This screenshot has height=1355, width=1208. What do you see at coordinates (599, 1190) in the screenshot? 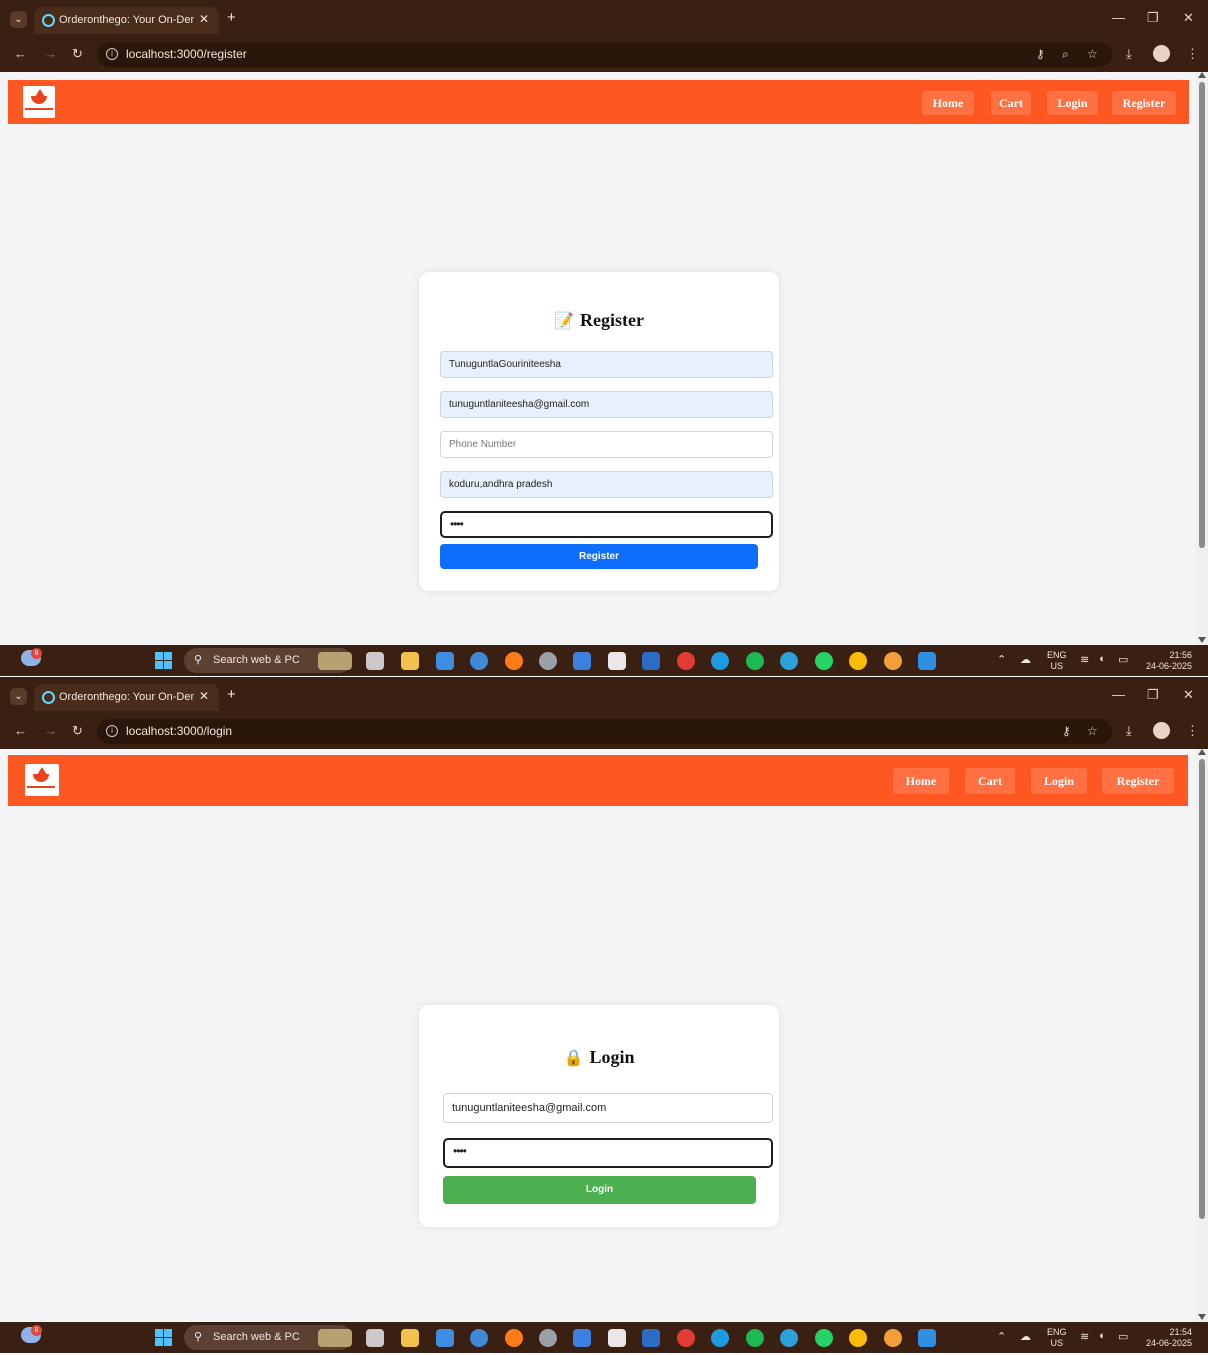
I see `login-submit-button: Login` at bounding box center [599, 1190].